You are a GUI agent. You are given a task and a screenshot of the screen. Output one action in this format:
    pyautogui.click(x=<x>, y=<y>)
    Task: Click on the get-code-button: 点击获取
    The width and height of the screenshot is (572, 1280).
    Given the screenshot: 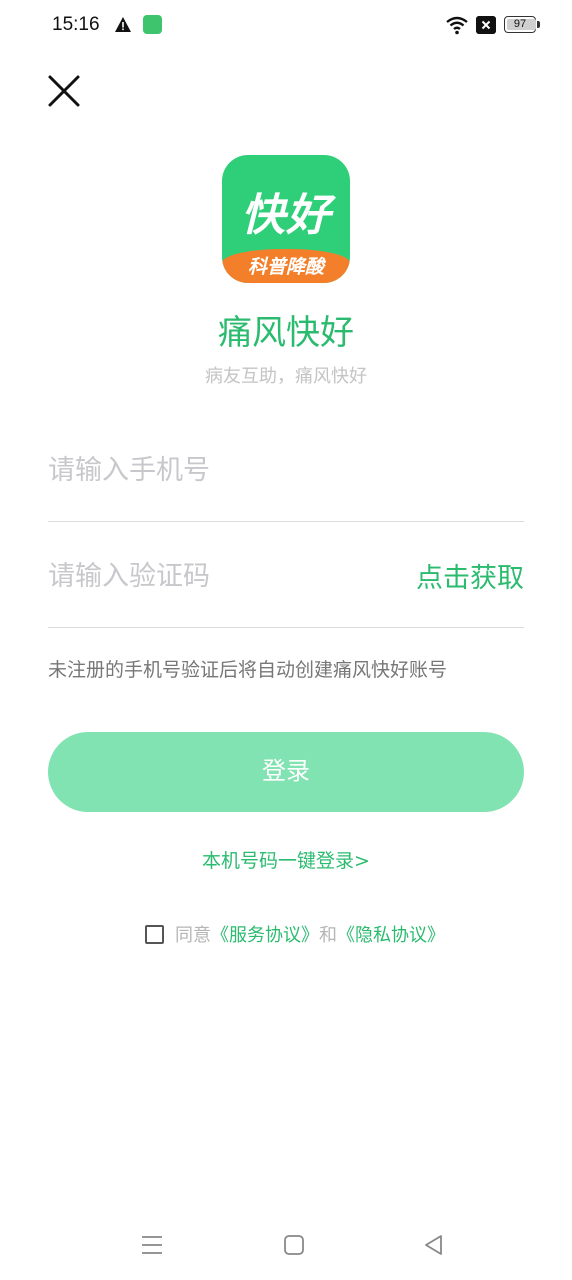 What is the action you would take?
    pyautogui.click(x=470, y=575)
    